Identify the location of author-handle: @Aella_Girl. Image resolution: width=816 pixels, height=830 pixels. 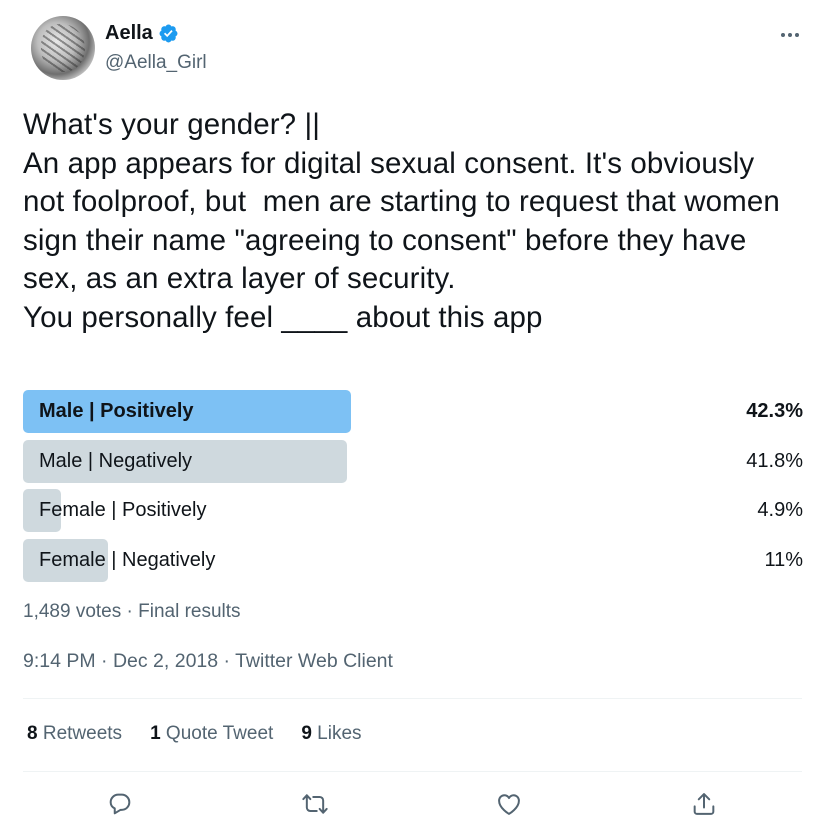
(156, 63).